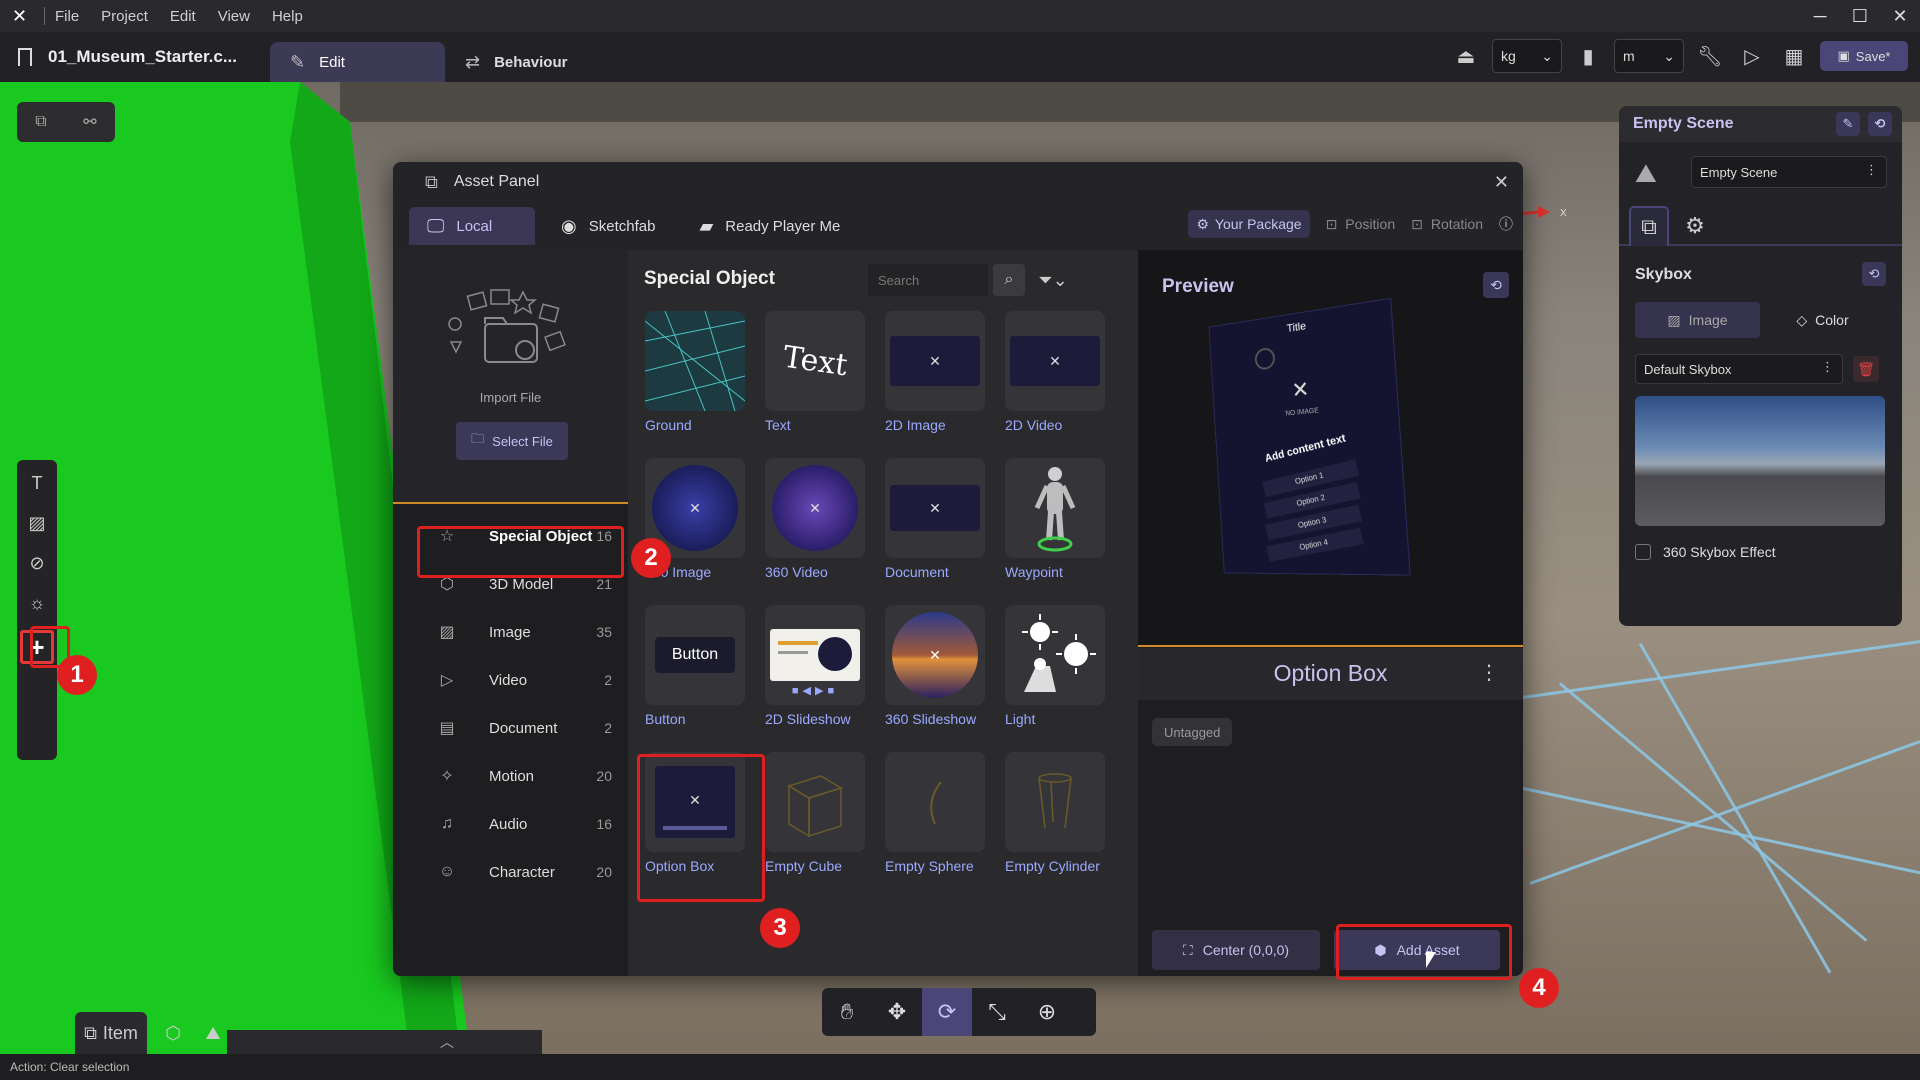 This screenshot has width=1920, height=1080. I want to click on select-file-button: 🗀︎ Select File, so click(512, 441).